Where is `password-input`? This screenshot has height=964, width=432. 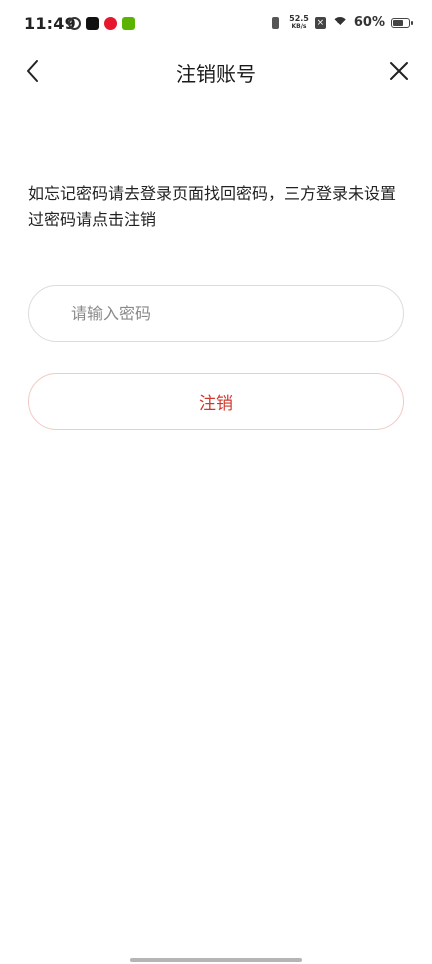
password-input is located at coordinates (216, 313).